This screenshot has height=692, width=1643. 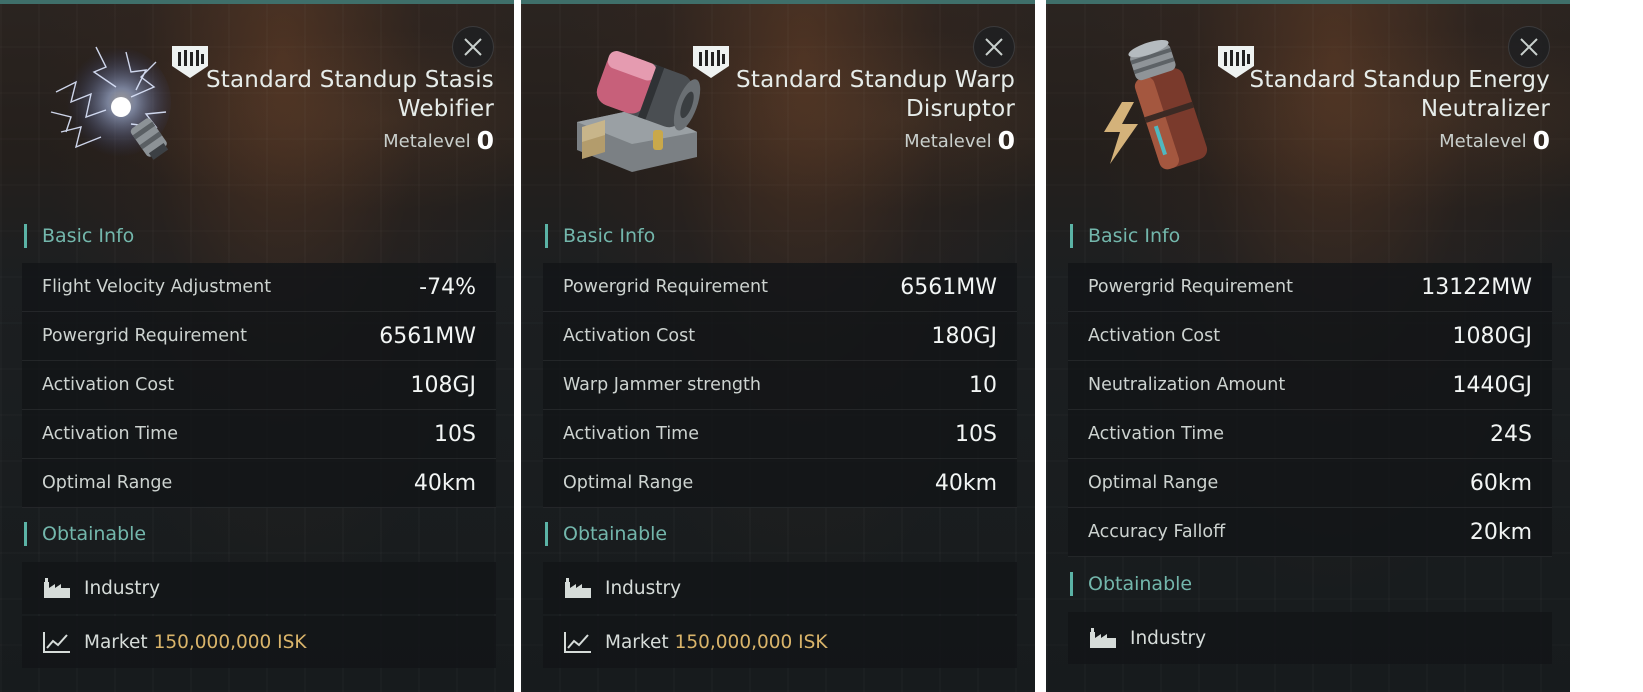 I want to click on item-title-line: Webifier, so click(x=445, y=109).